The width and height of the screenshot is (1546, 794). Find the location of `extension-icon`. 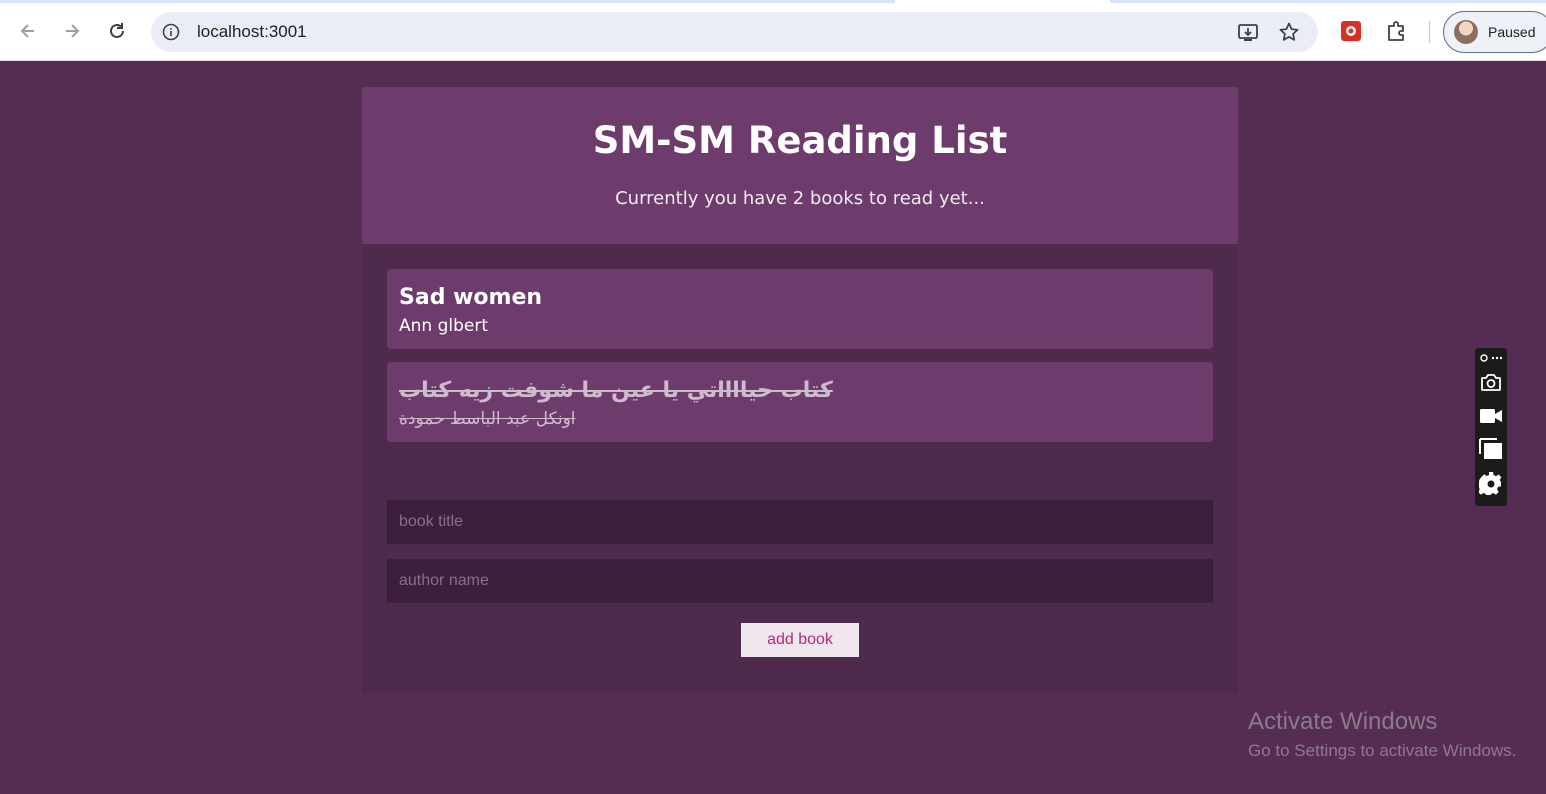

extension-icon is located at coordinates (1351, 31).